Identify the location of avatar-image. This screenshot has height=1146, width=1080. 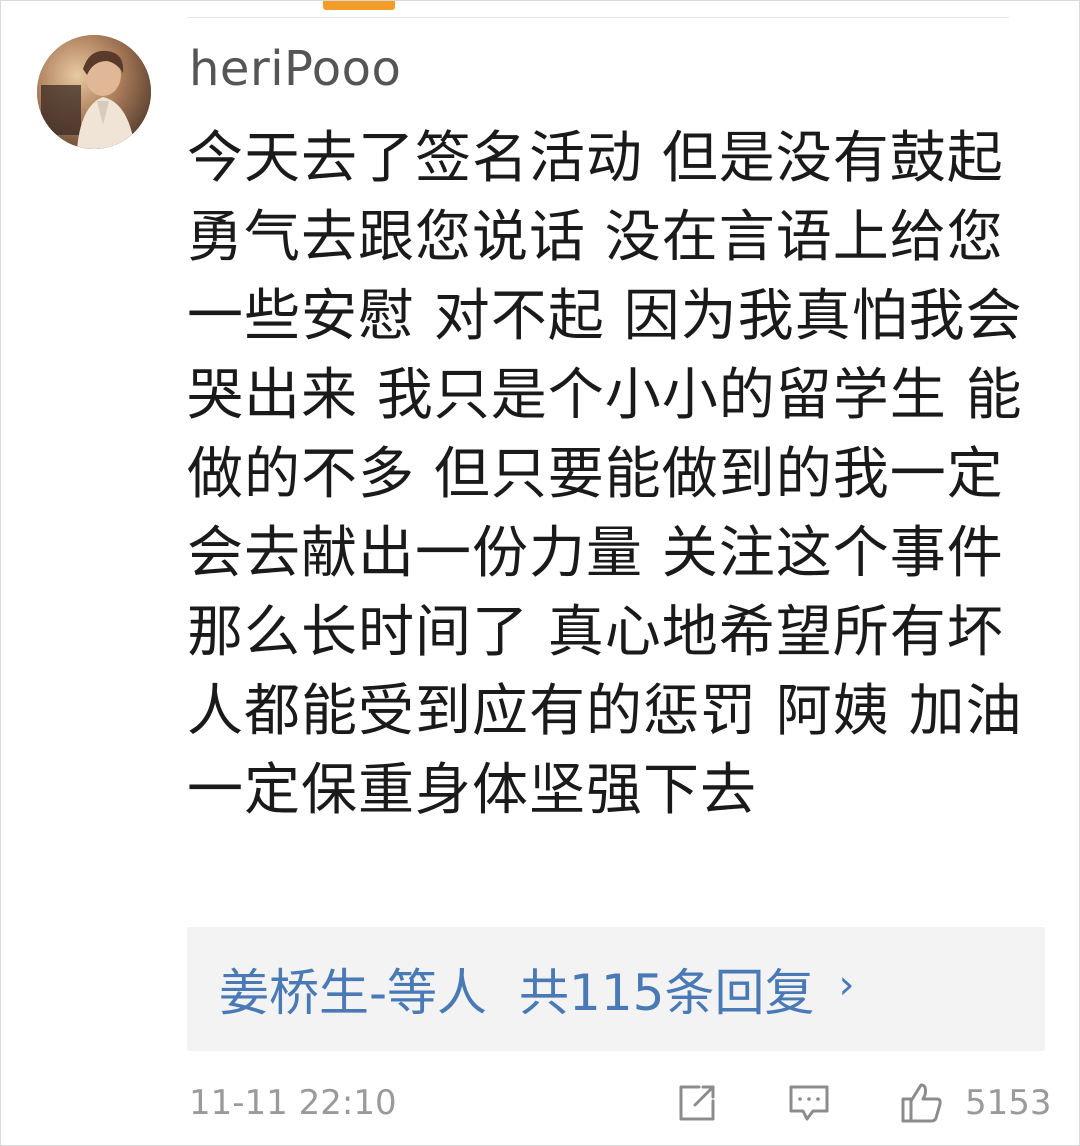
(94, 92).